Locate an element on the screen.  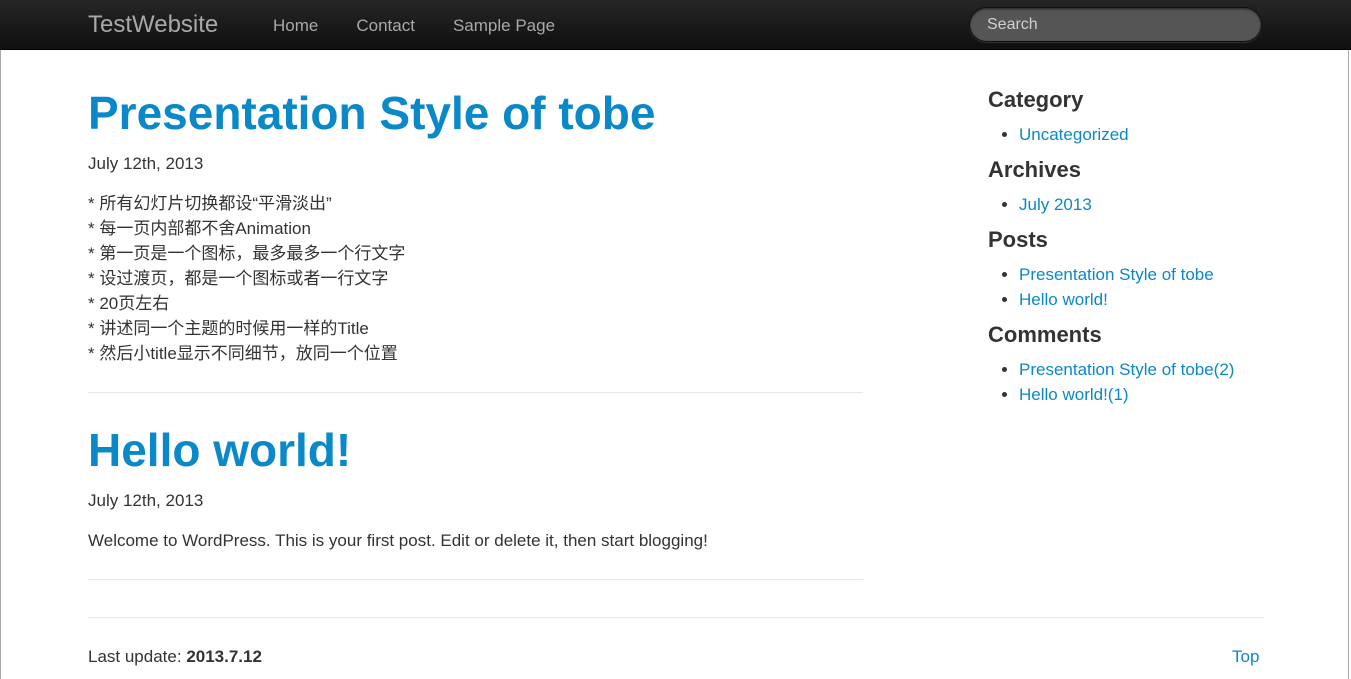
archives-list: July 2013 is located at coordinates (1138, 204).